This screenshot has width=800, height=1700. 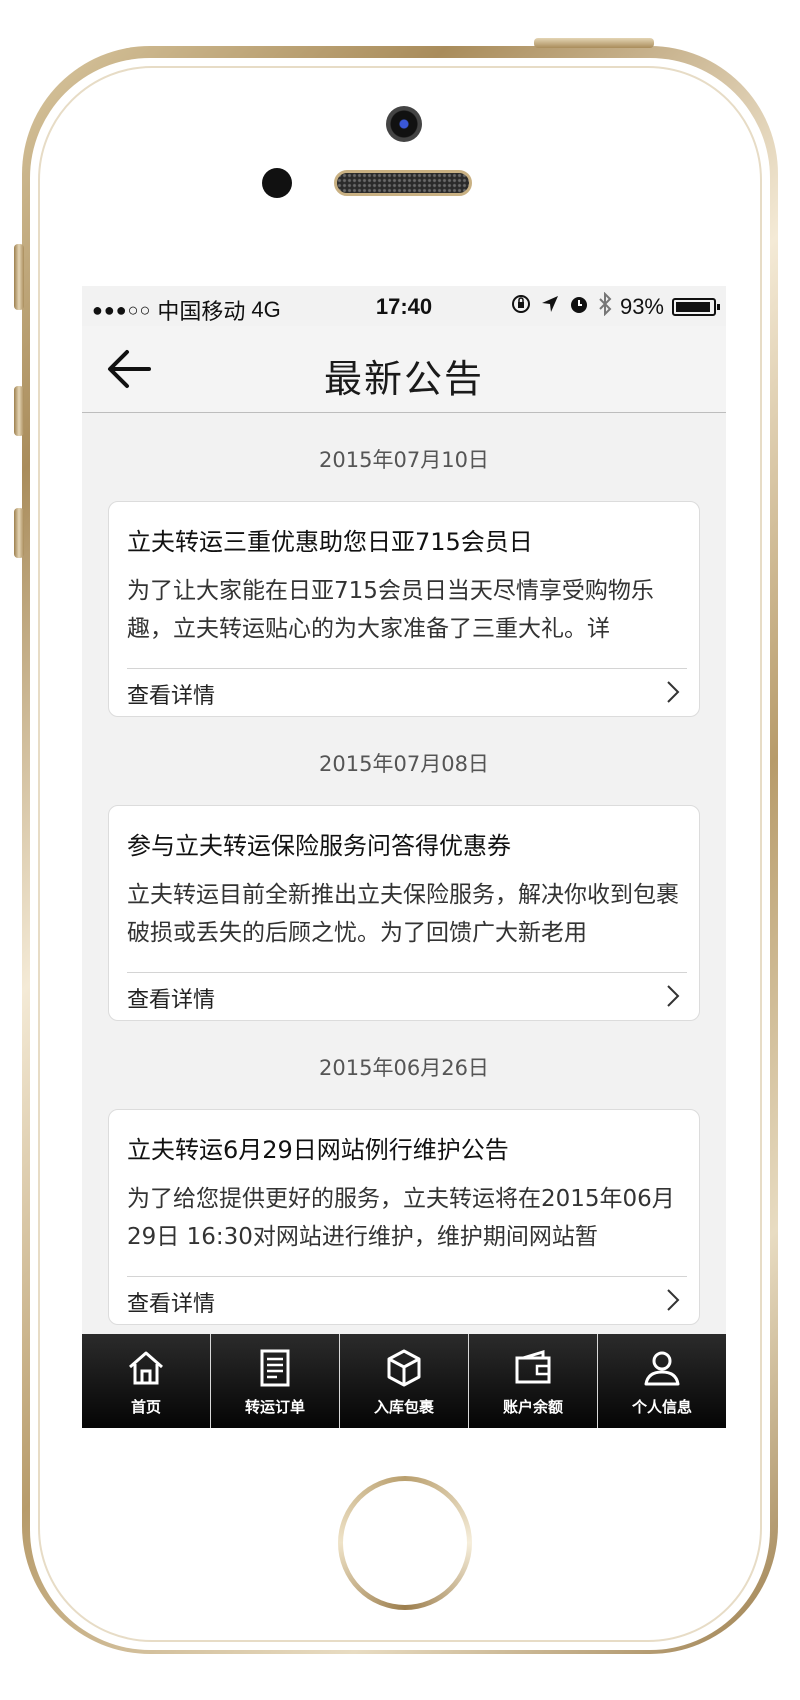 What do you see at coordinates (533, 1366) in the screenshot?
I see `wallet-icon` at bounding box center [533, 1366].